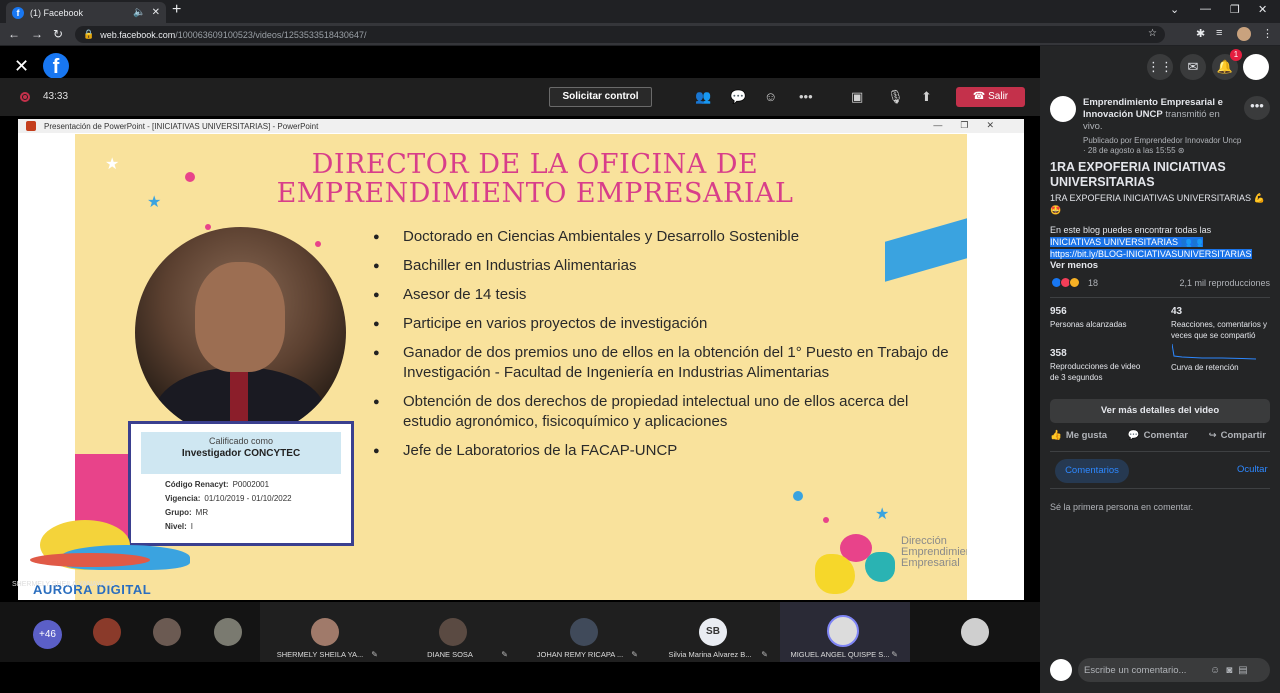 The image size is (1280, 693). I want to click on see-less-link: Ver menos, so click(1074, 265).